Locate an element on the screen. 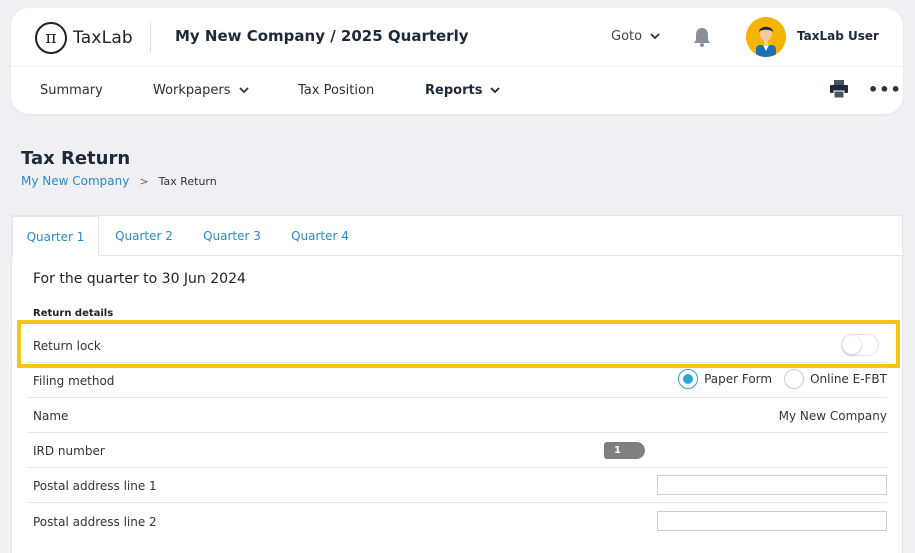 The width and height of the screenshot is (915, 553). header-separator is located at coordinates (457, 66).